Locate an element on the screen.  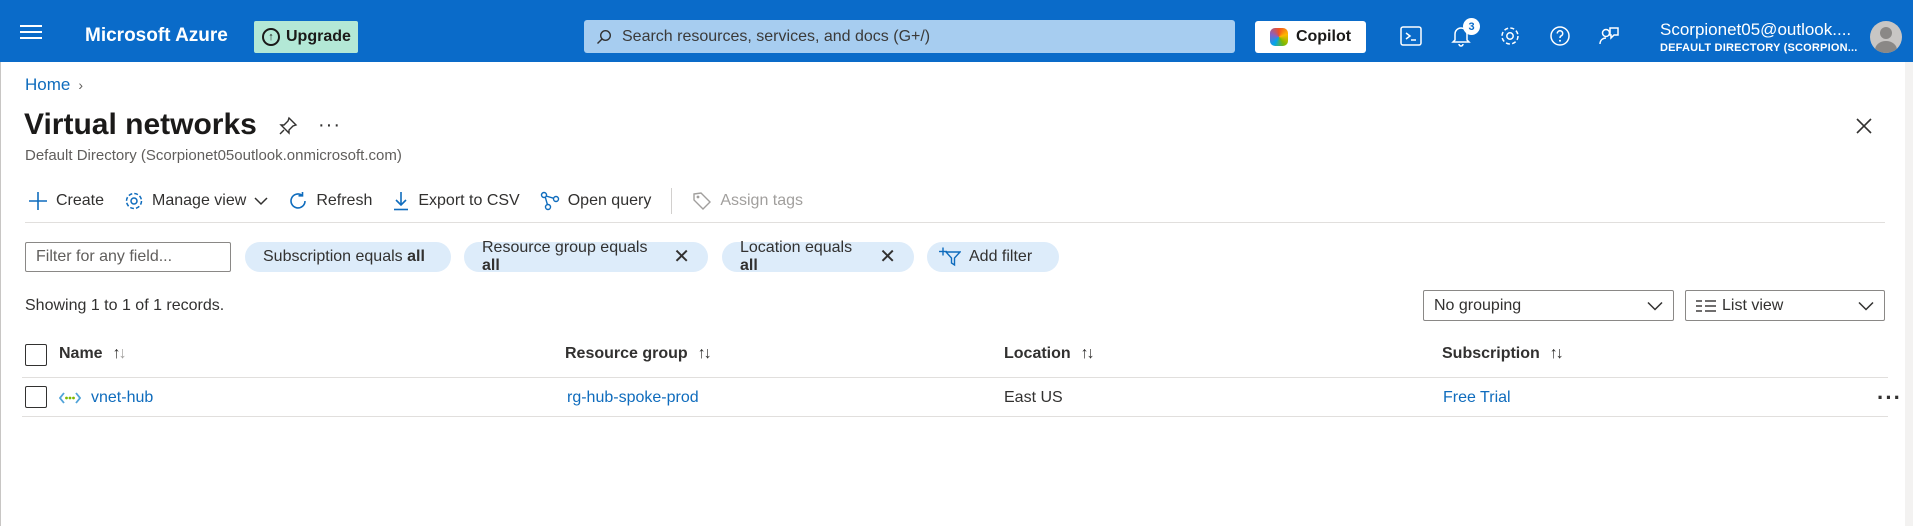
subscription-filter-pill: Subscription equals all is located at coordinates (348, 257).